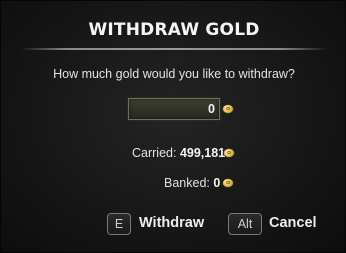  What do you see at coordinates (119, 224) in the screenshot?
I see `keybind-e-icon: E` at bounding box center [119, 224].